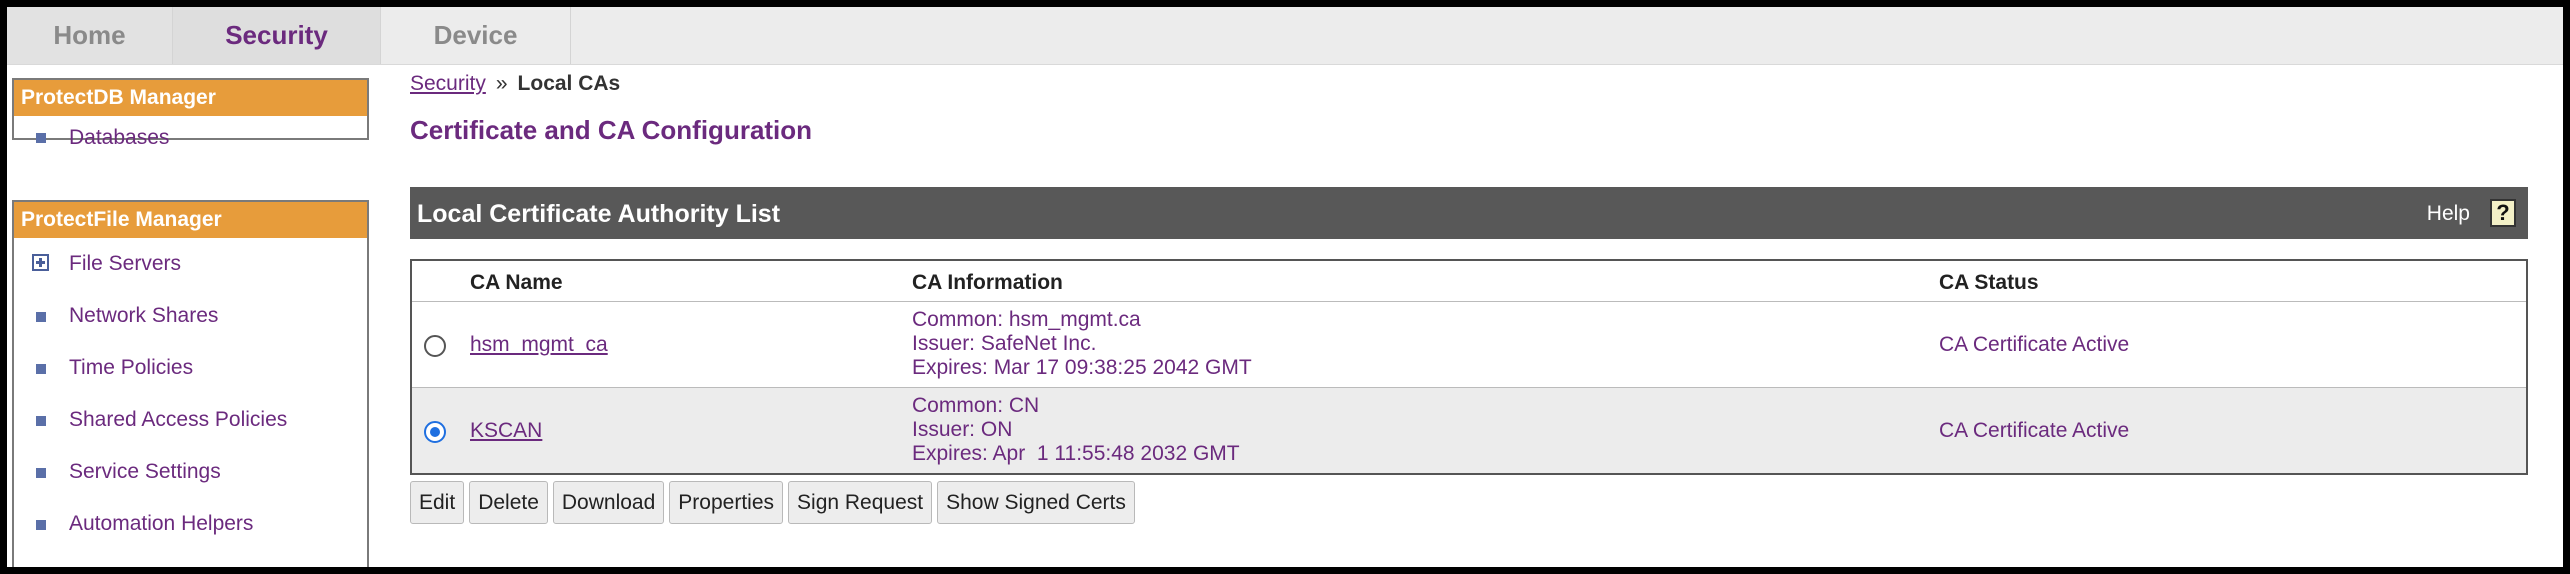 The width and height of the screenshot is (2570, 574). Describe the element at coordinates (608, 502) in the screenshot. I see `download-button: Download` at that location.